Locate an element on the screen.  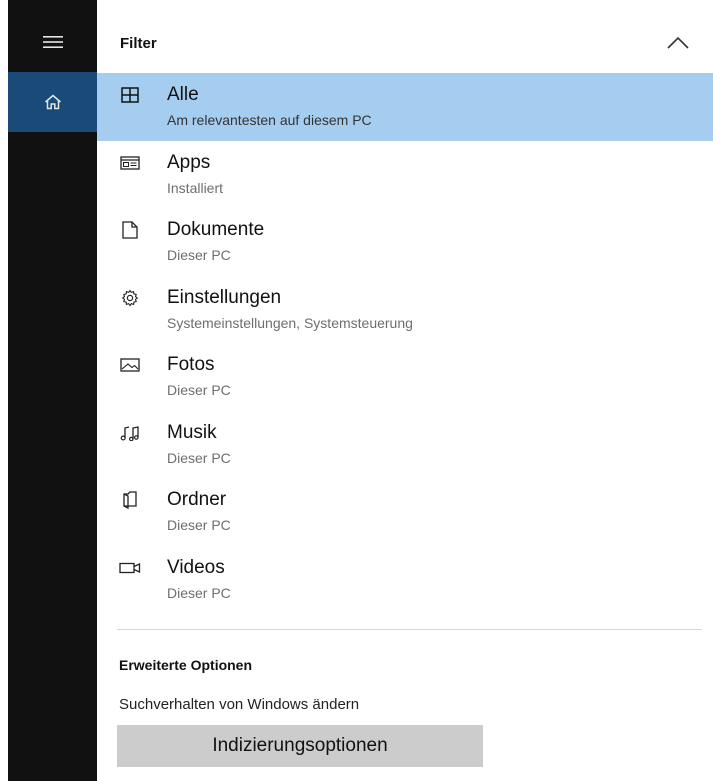
collapse-button is located at coordinates (678, 43).